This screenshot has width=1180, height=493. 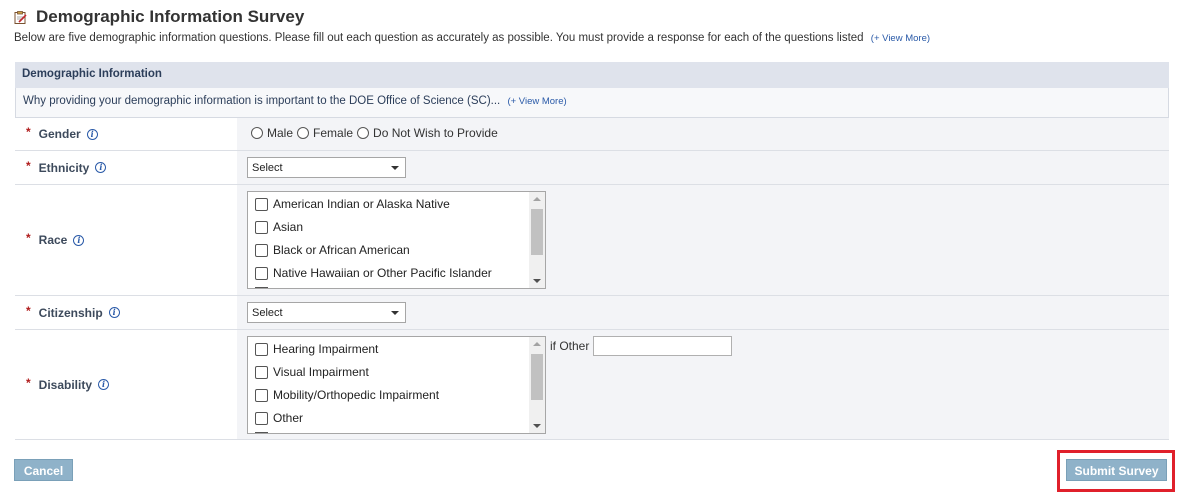 I want to click on ethnicity-row: * Ethnicity i Select, so click(x=592, y=168).